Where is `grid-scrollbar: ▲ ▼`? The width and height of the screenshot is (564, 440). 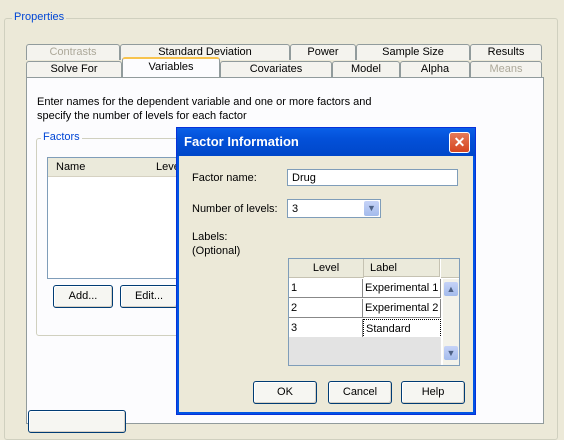 grid-scrollbar: ▲ ▼ is located at coordinates (451, 322).